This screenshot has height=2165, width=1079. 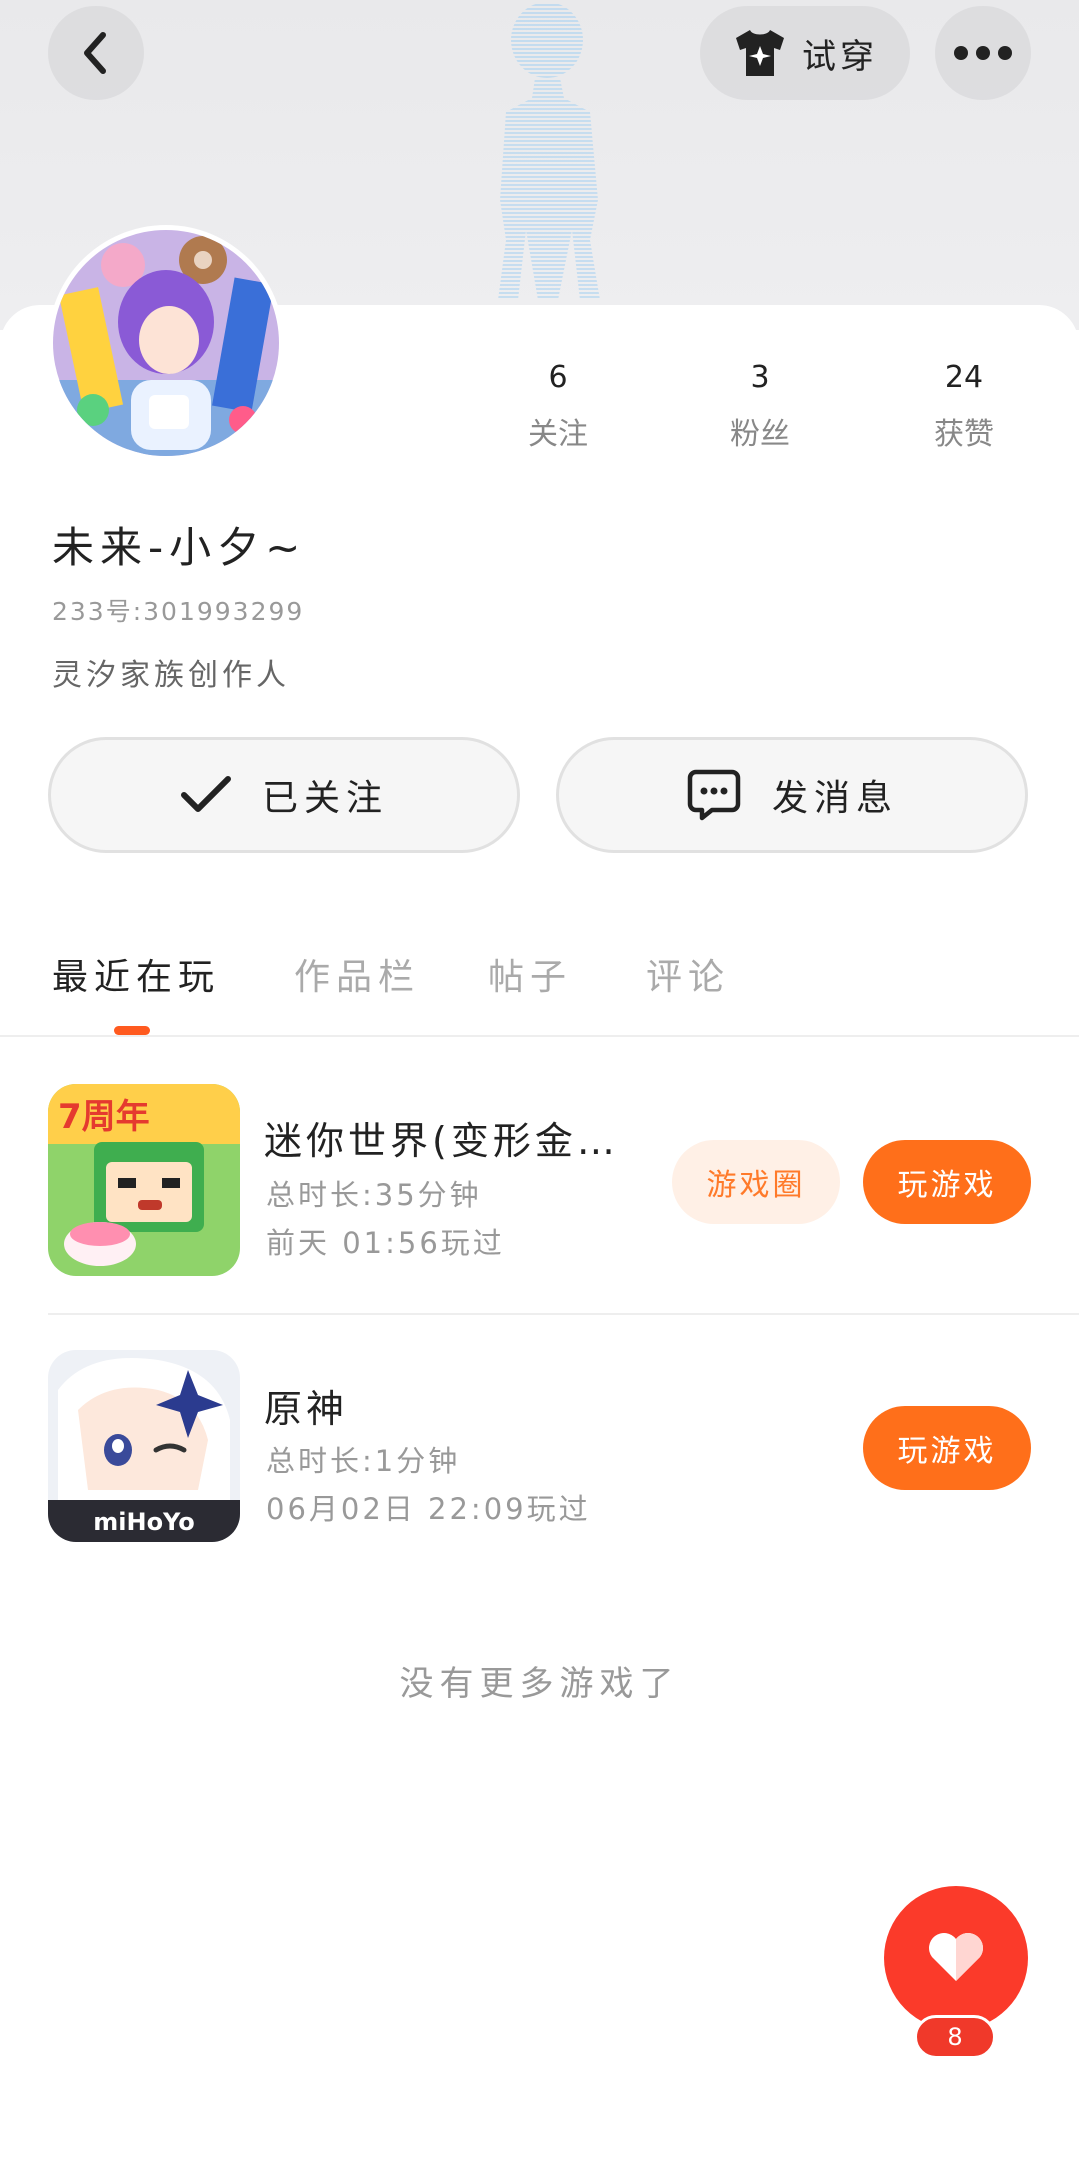 What do you see at coordinates (563, 1314) in the screenshot?
I see `row-divider` at bounding box center [563, 1314].